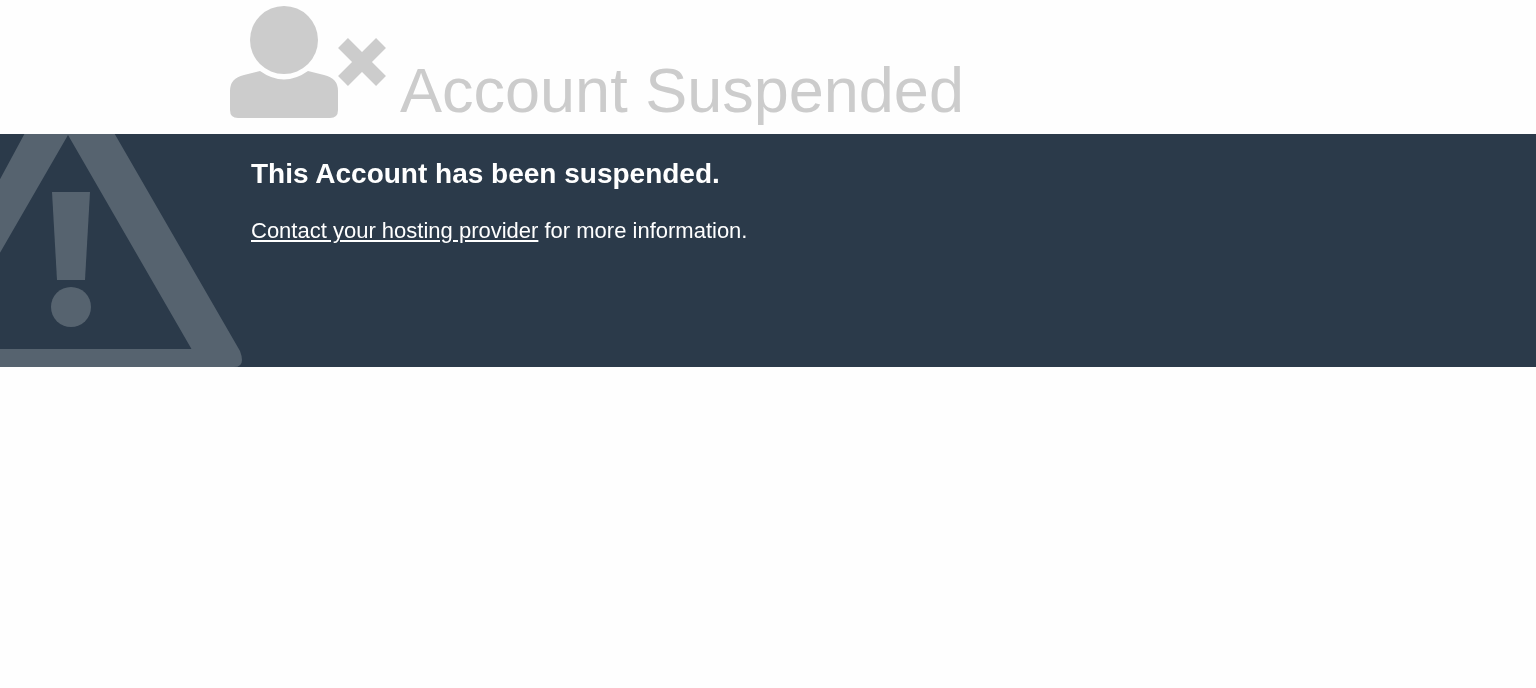 This screenshot has width=1536, height=688. I want to click on user-icon, so click(285, 62).